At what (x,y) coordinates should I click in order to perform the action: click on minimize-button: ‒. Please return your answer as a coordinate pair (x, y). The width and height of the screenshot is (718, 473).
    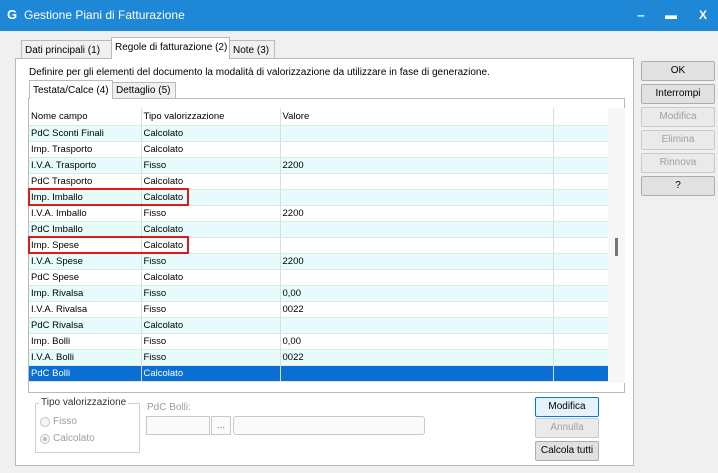
    Looking at the image, I should click on (641, 15).